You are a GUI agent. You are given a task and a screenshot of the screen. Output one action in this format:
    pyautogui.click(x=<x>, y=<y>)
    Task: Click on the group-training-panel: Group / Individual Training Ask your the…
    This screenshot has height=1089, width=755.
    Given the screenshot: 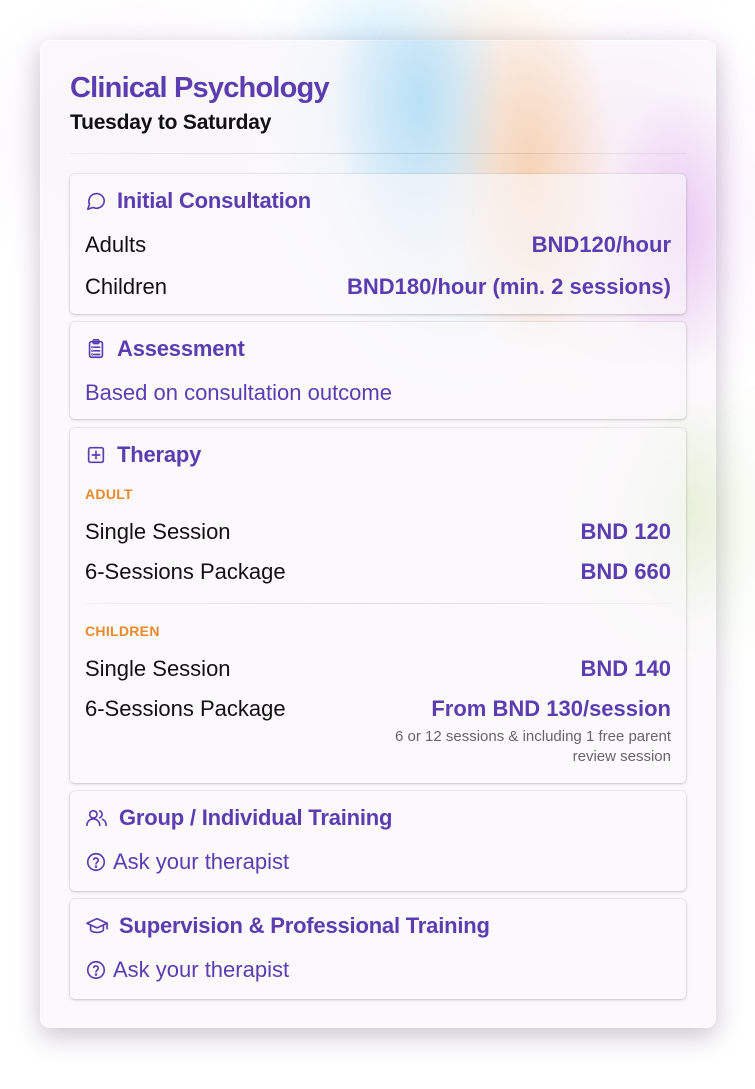 What is the action you would take?
    pyautogui.click(x=378, y=841)
    